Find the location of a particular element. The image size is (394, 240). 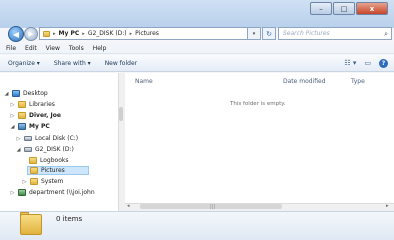

nav-item-pictures: Pictures is located at coordinates (58, 170).